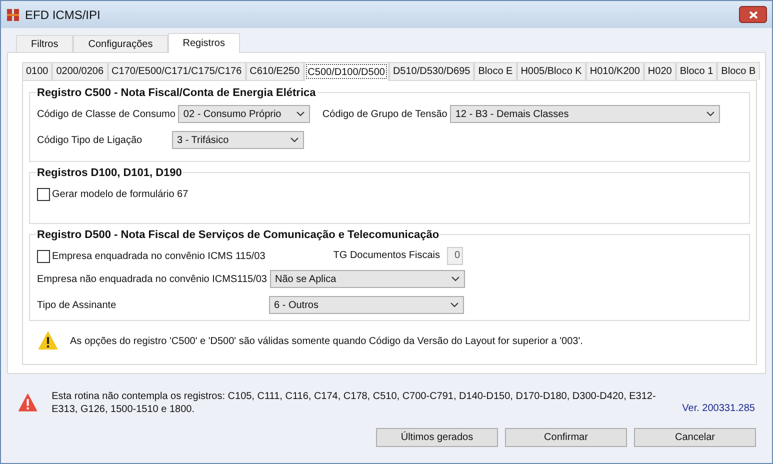 This screenshot has height=464, width=773. What do you see at coordinates (366, 305) in the screenshot?
I see `dropdown: 6 - Outros` at bounding box center [366, 305].